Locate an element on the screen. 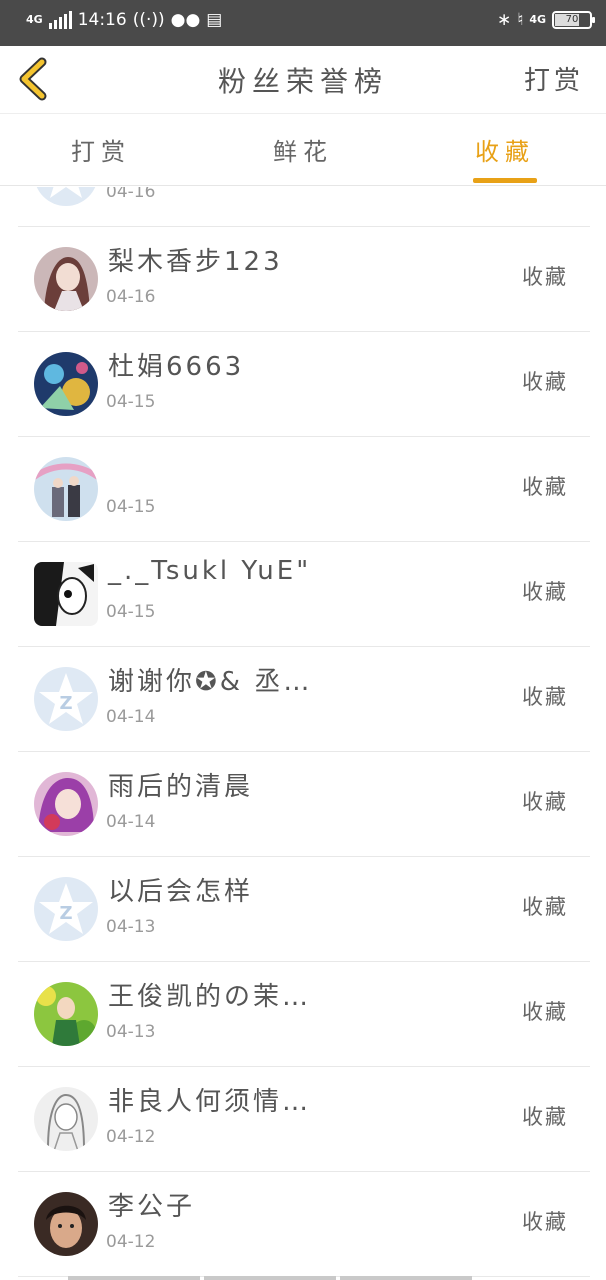 The width and height of the screenshot is (606, 1280). tab-flowers: 鲜花 is located at coordinates (303, 149).